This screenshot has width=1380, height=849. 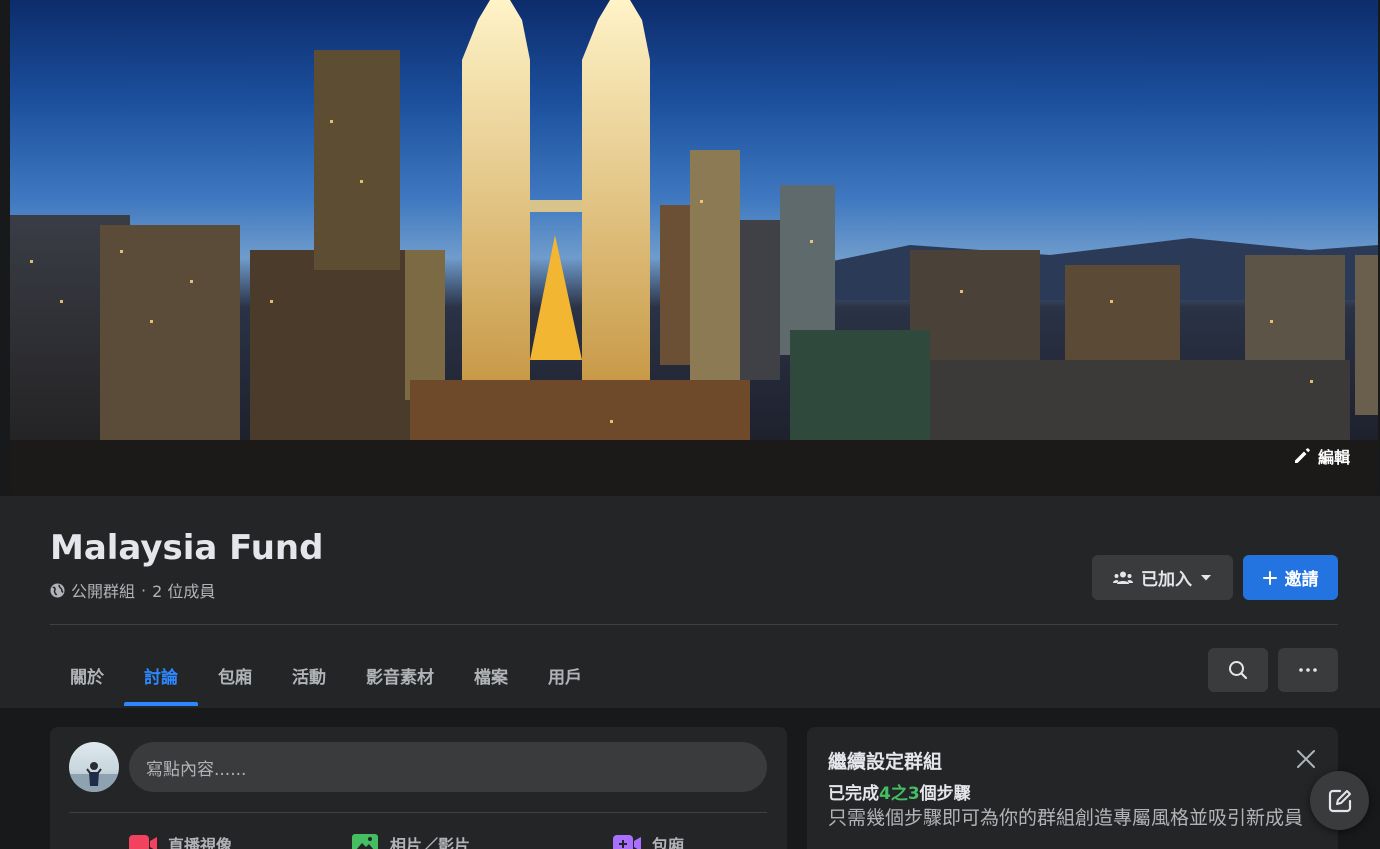 I want to click on live-video-label: 直播視像, so click(x=200, y=842).